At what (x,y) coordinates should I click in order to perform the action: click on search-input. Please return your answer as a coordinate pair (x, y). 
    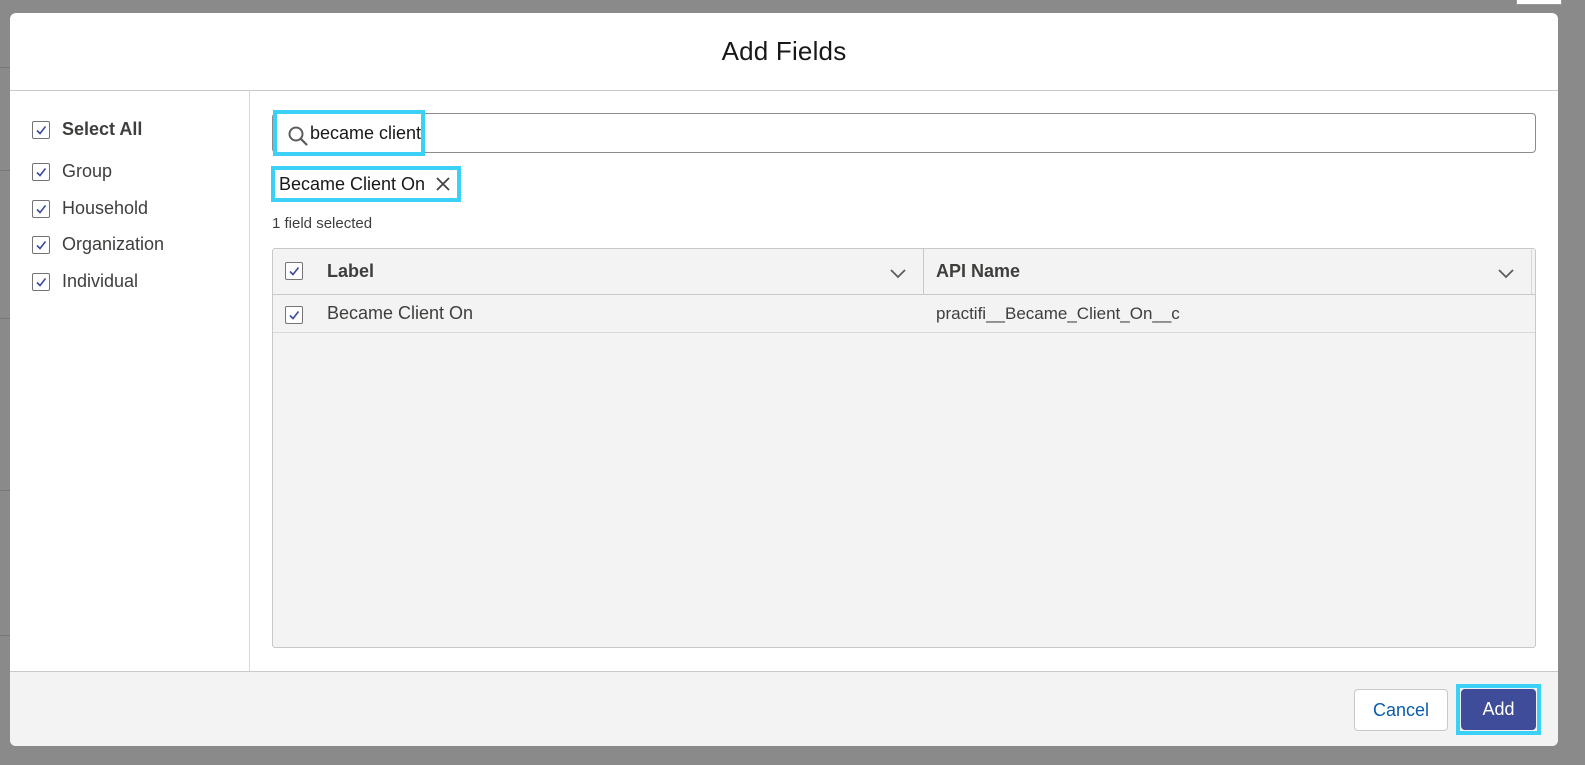
    Looking at the image, I should click on (910, 133).